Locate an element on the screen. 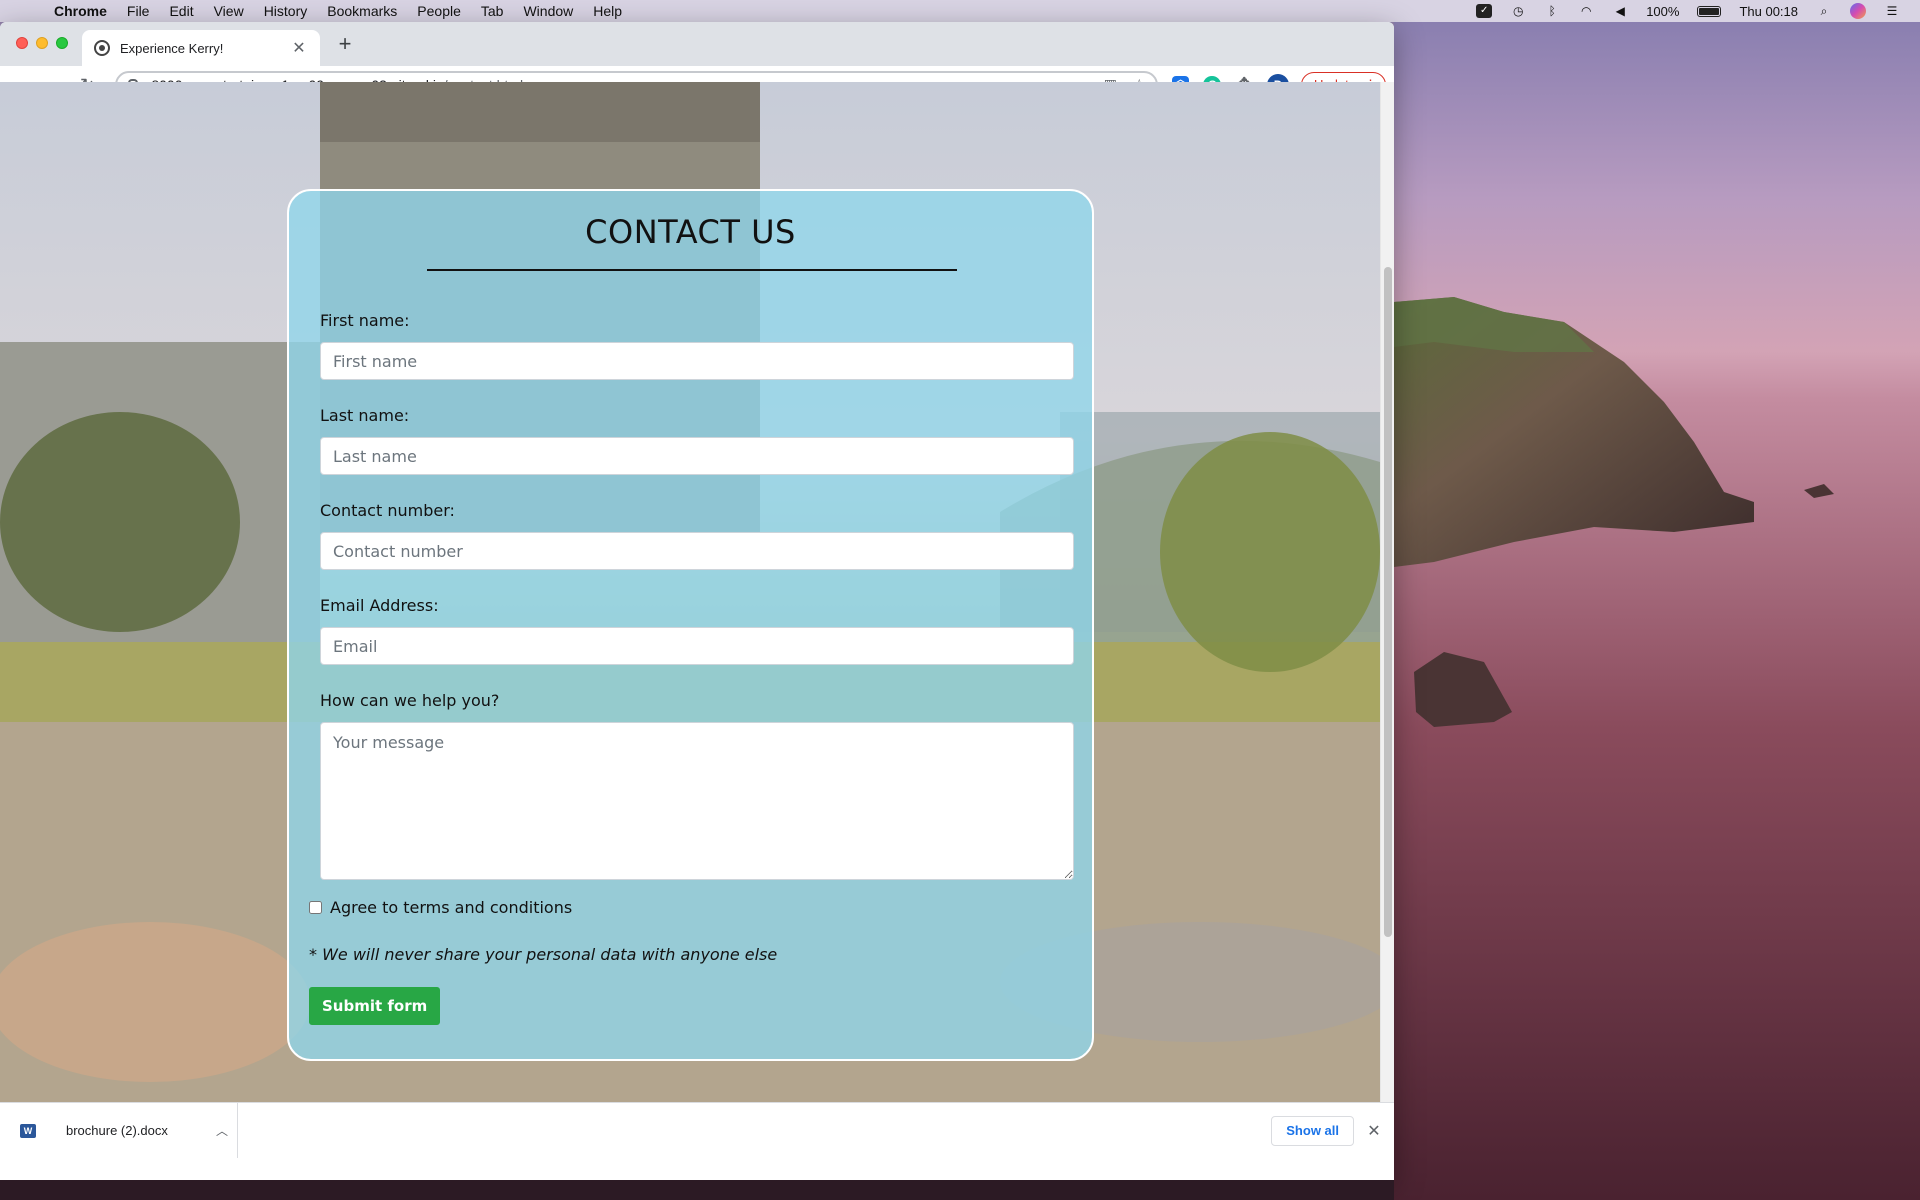 The width and height of the screenshot is (1920, 1200). bluetooth-icon: ᛒ is located at coordinates (1552, 11).